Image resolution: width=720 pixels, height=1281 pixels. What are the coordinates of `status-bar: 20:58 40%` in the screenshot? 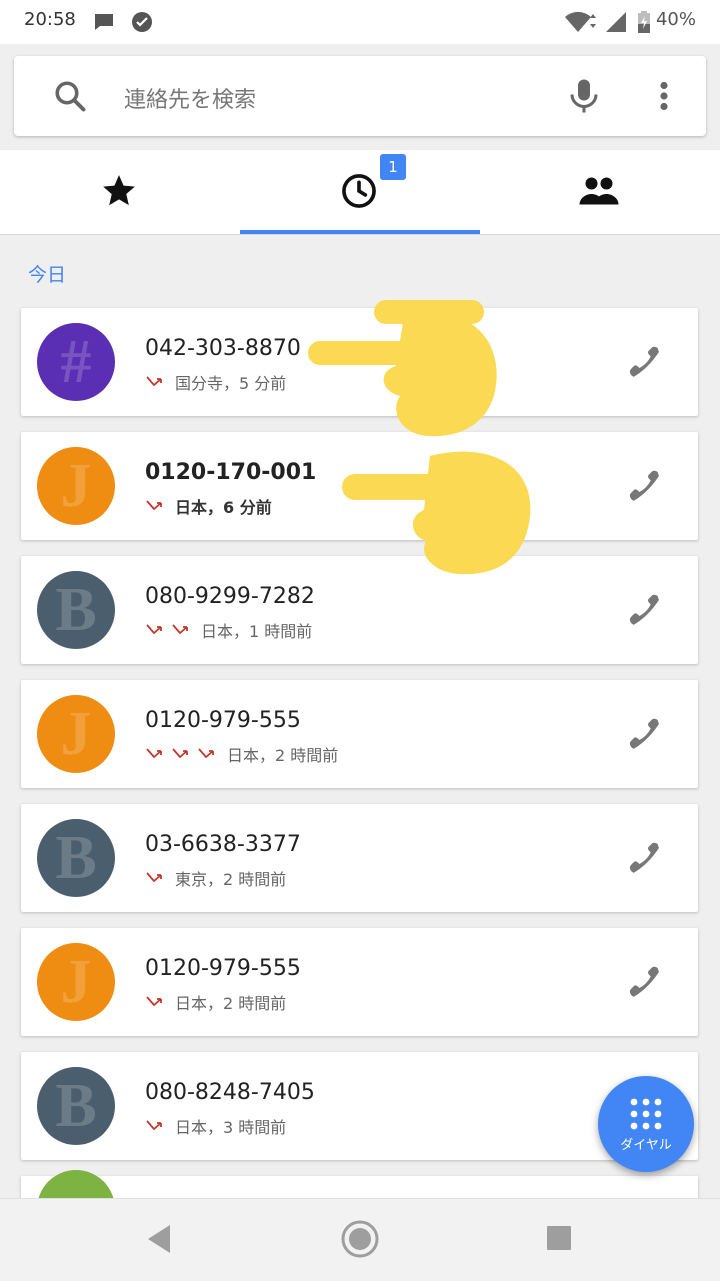 It's located at (360, 22).